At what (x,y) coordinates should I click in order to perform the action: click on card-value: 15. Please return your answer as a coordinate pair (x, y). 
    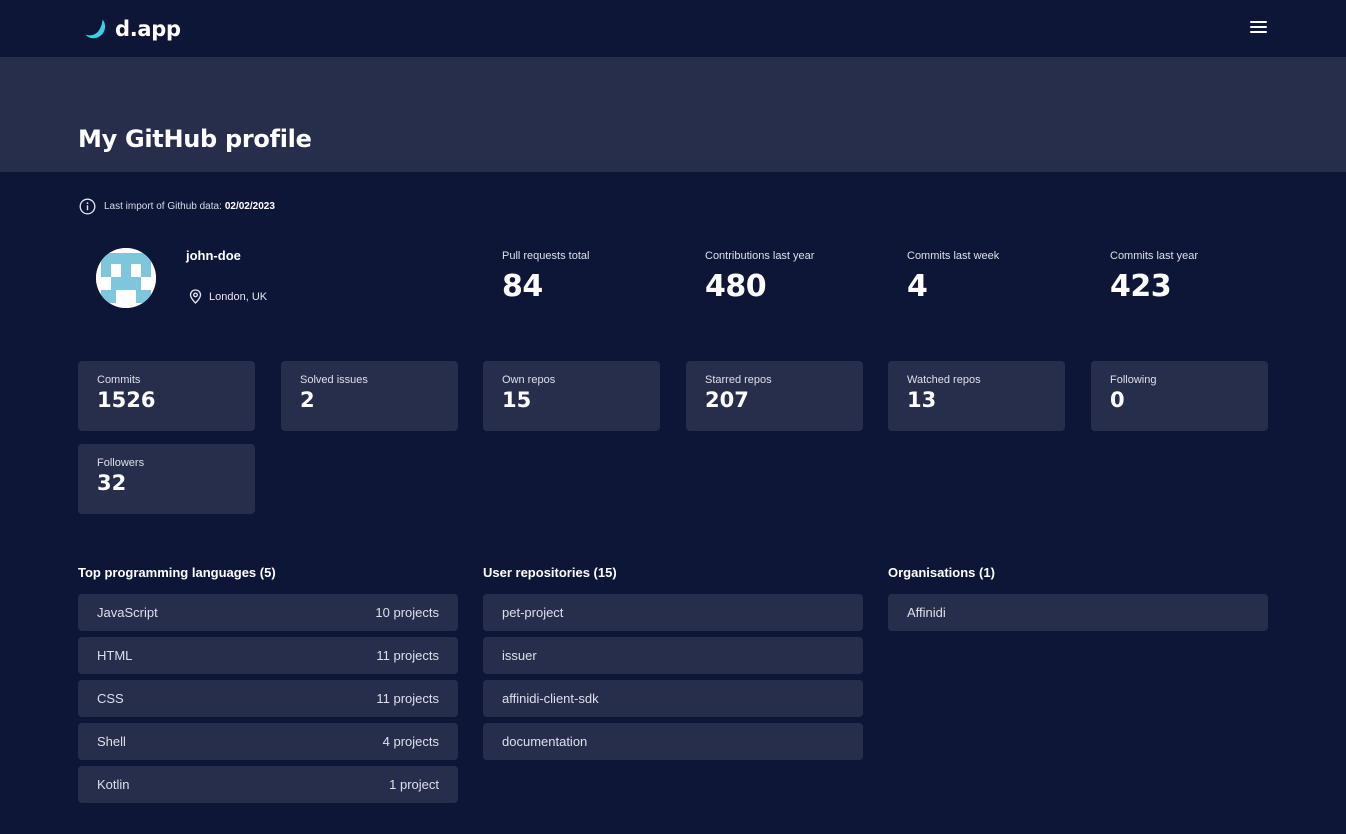
    Looking at the image, I should click on (517, 400).